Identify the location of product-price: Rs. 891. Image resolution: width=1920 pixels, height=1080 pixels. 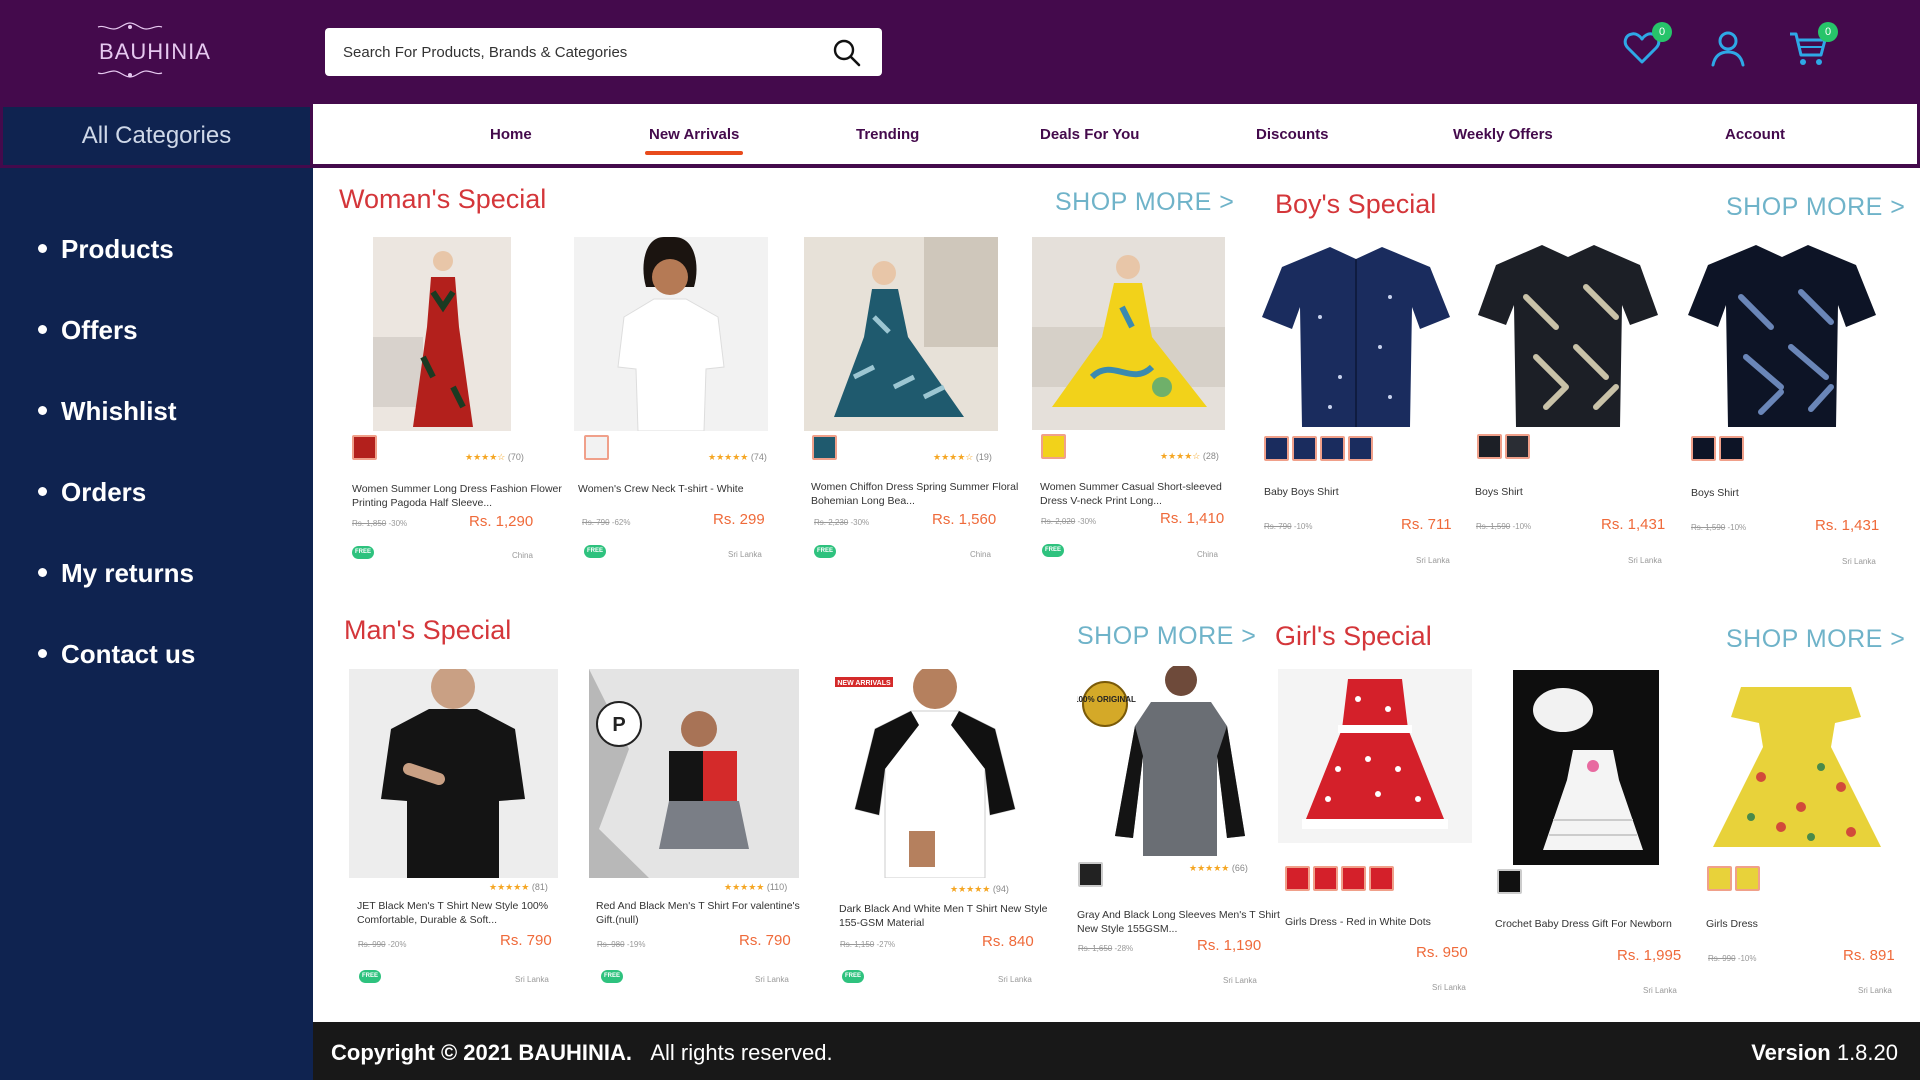
(1869, 955).